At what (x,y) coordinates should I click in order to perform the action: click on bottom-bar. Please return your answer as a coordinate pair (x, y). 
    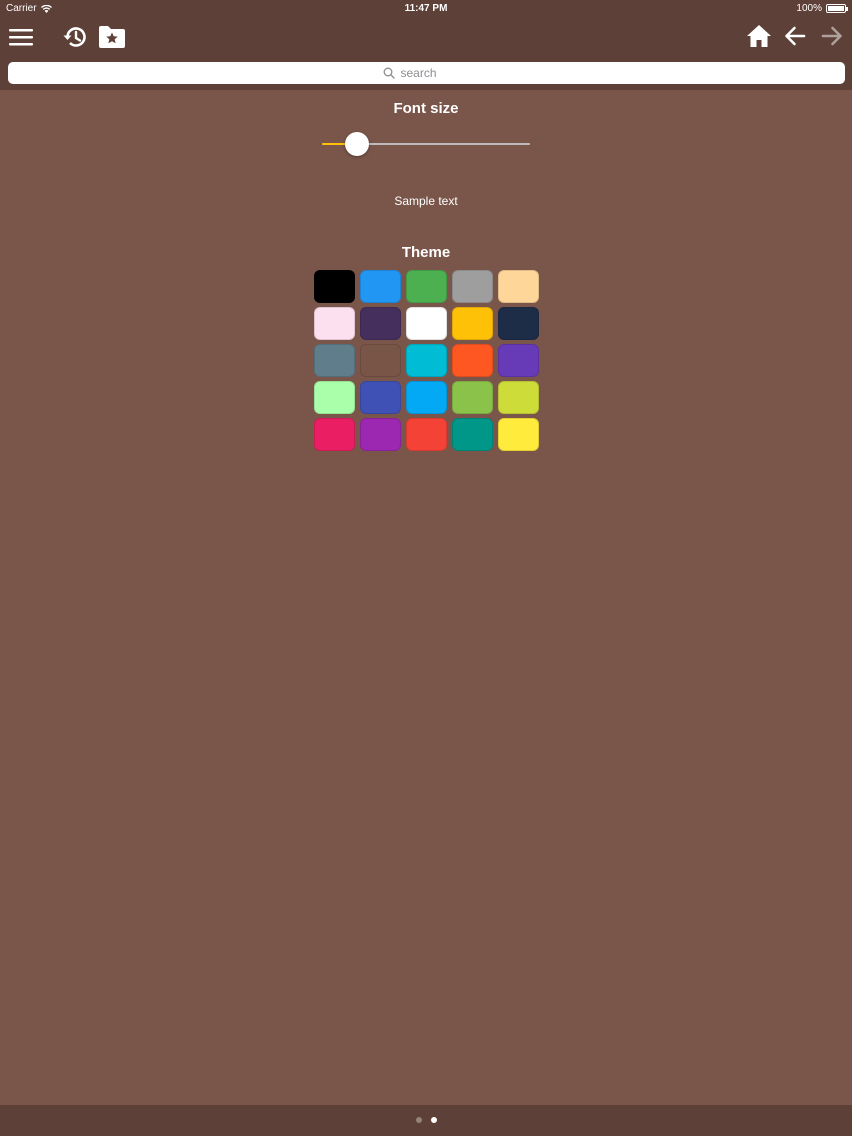
    Looking at the image, I should click on (426, 1120).